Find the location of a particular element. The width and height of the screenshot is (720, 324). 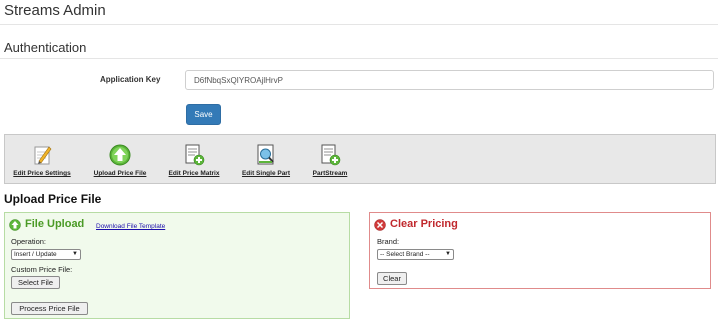

process-price-file-button: Process Price File is located at coordinates (49, 308).